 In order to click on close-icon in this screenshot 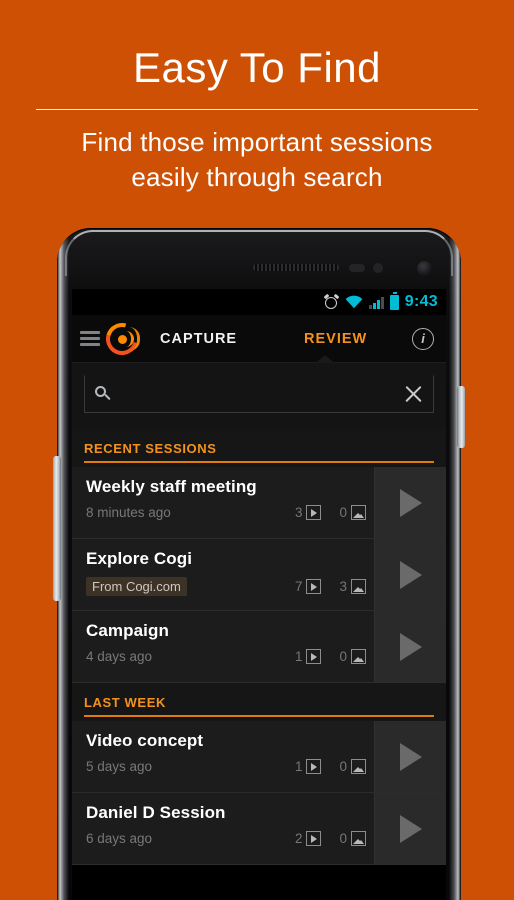, I will do `click(413, 394)`.